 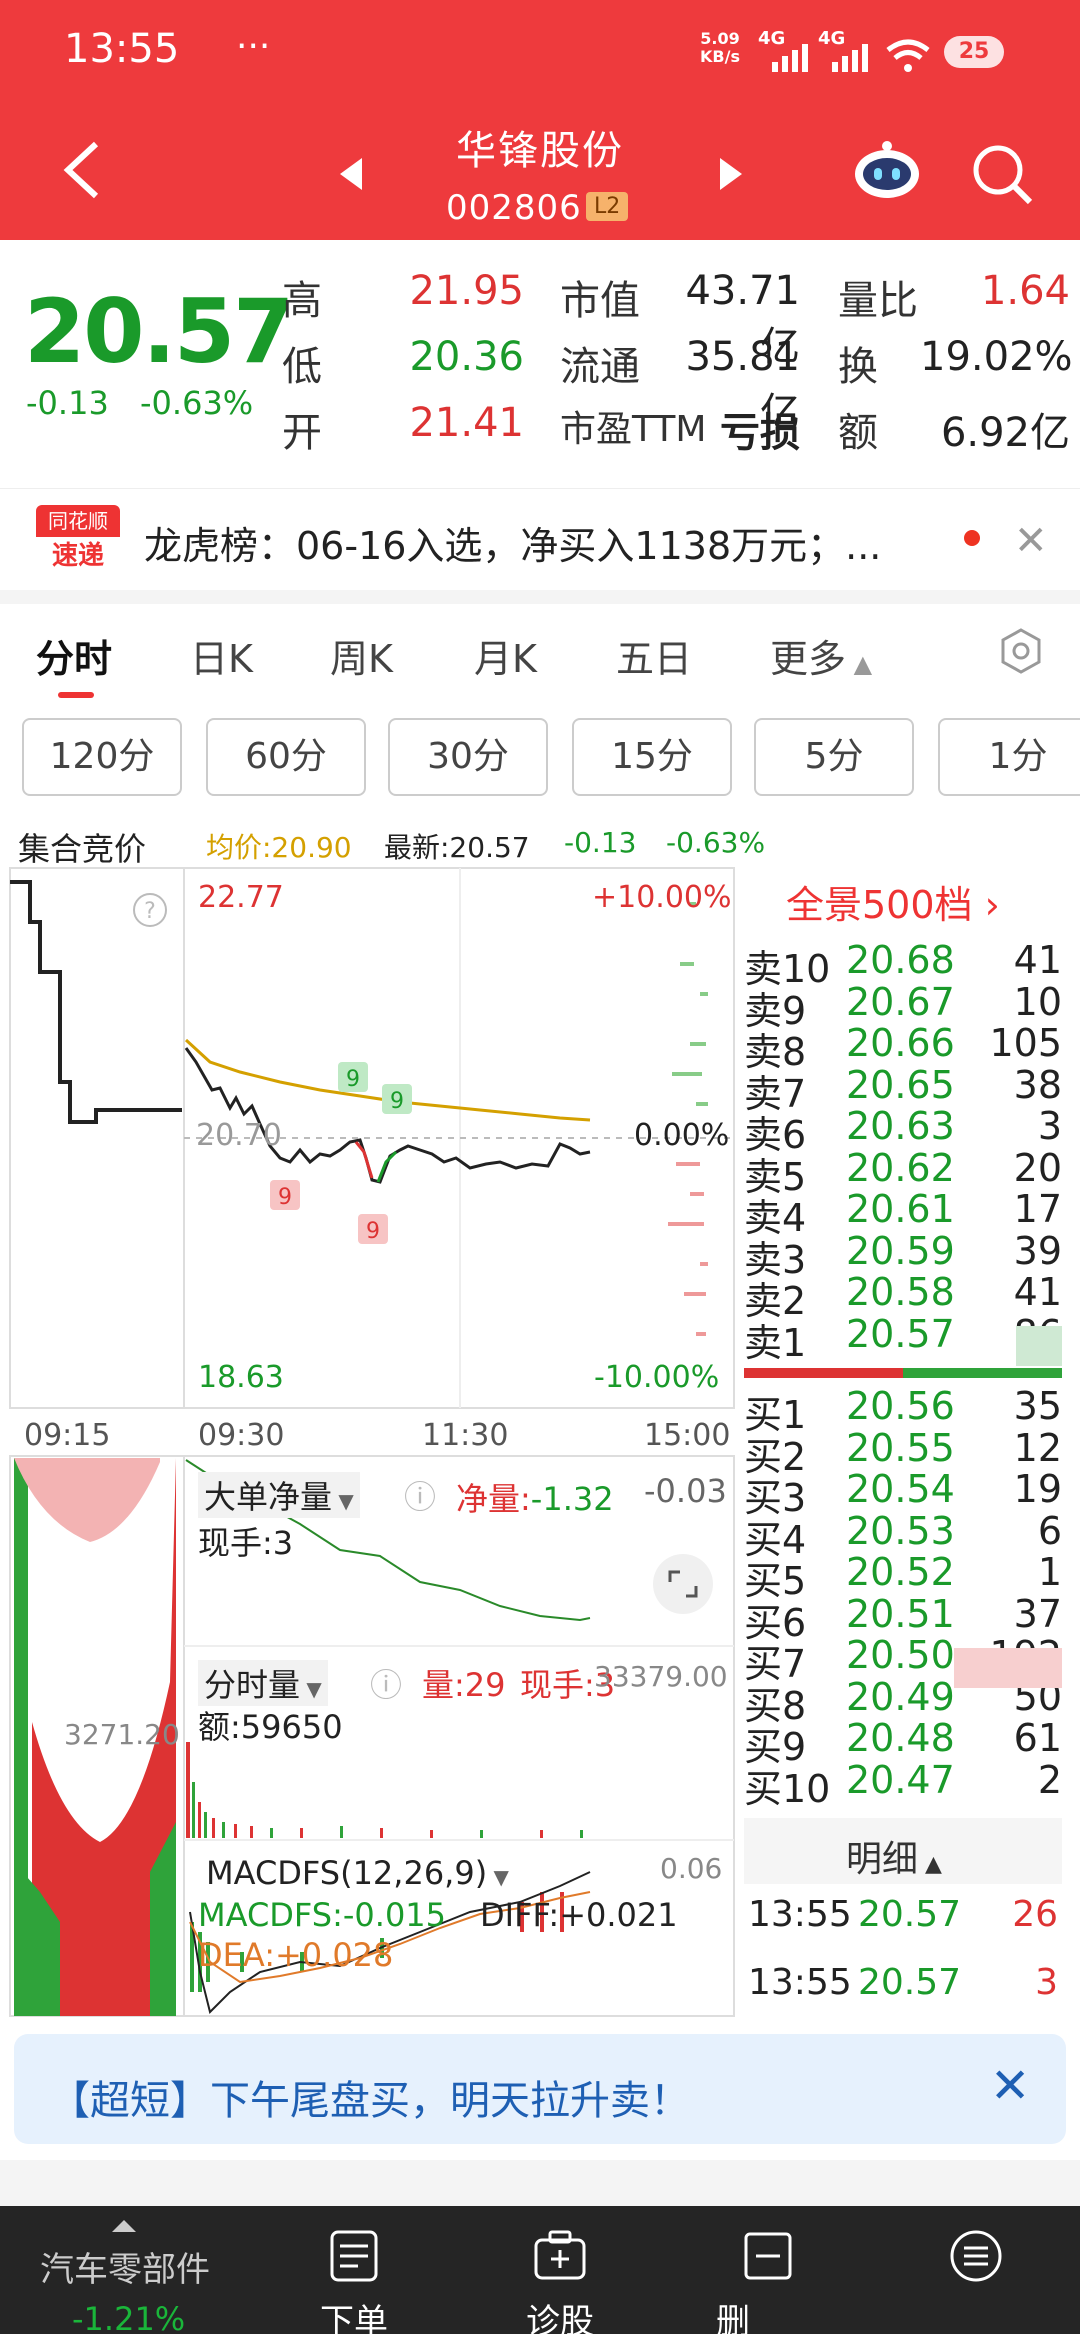 What do you see at coordinates (900, 1489) in the screenshot?
I see `bid-price: 20.54` at bounding box center [900, 1489].